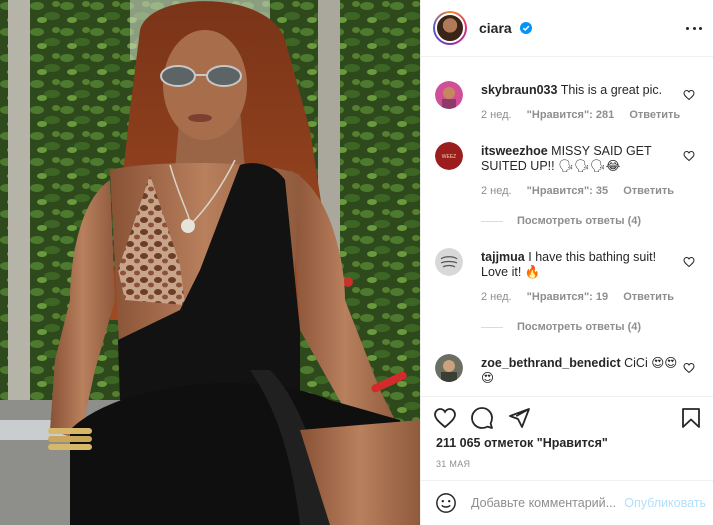 Image resolution: width=713 pixels, height=525 pixels. I want to click on comment-meta: 2 нед. "Нравится": 281 Ответить, so click(586, 115).